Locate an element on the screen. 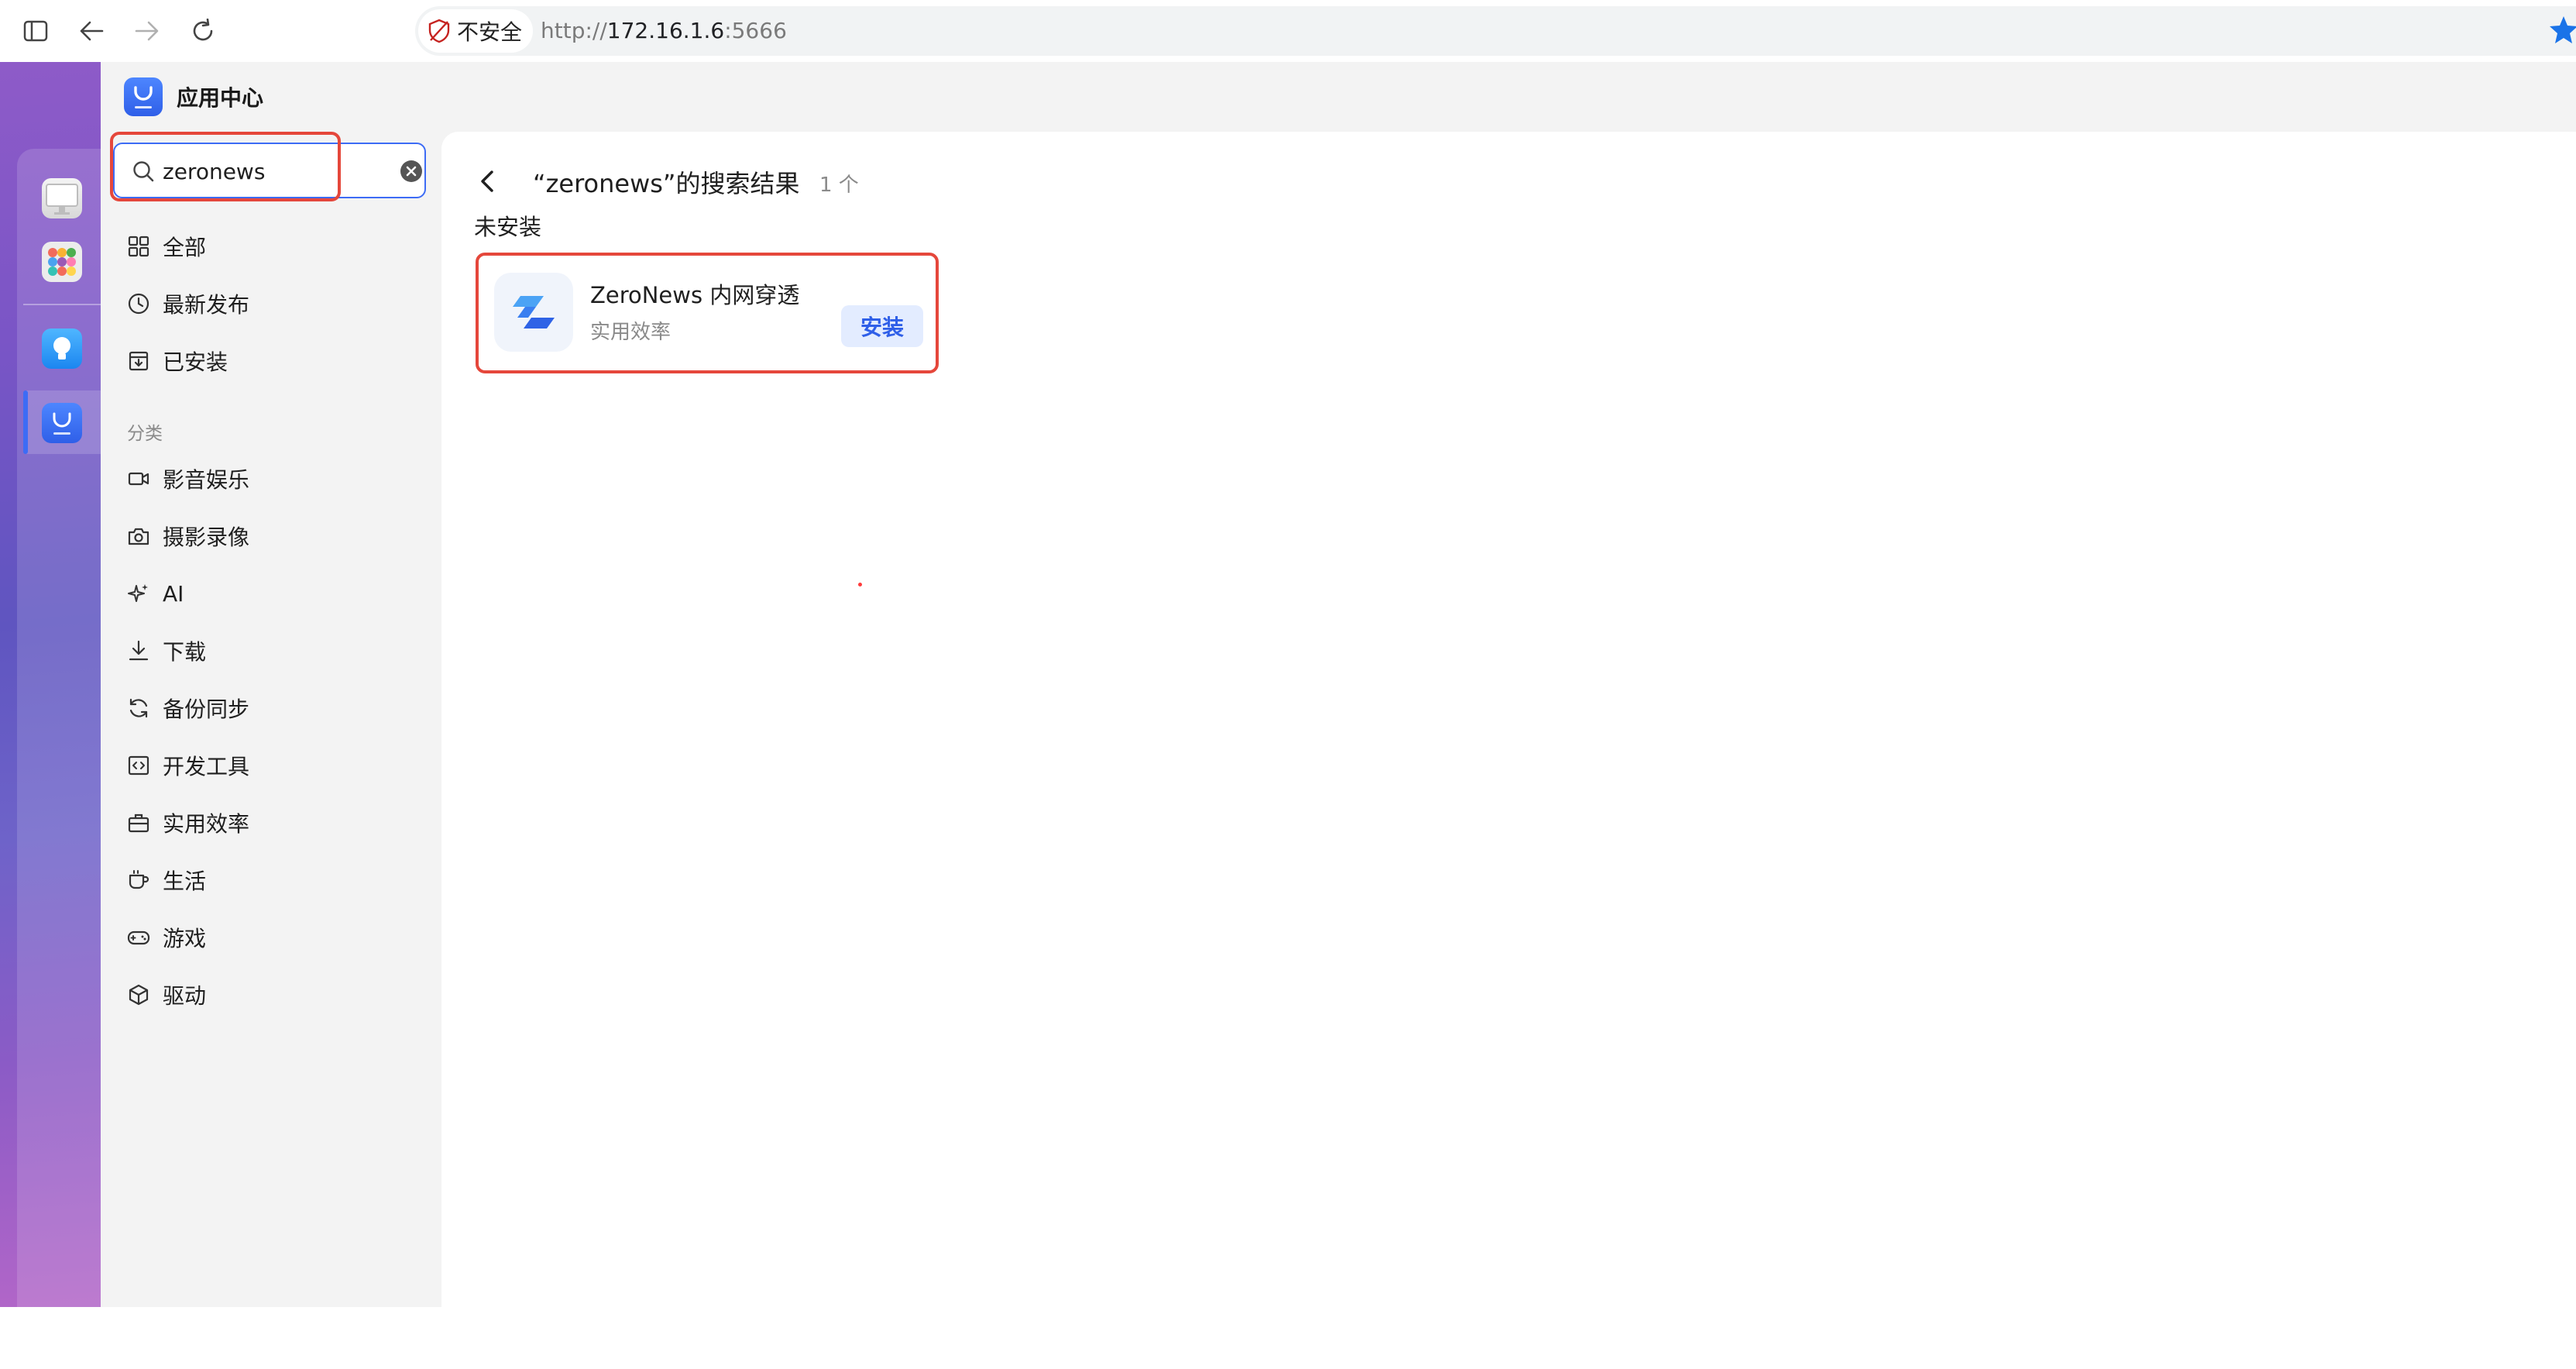  app-header: 应用中心 is located at coordinates (193, 96).